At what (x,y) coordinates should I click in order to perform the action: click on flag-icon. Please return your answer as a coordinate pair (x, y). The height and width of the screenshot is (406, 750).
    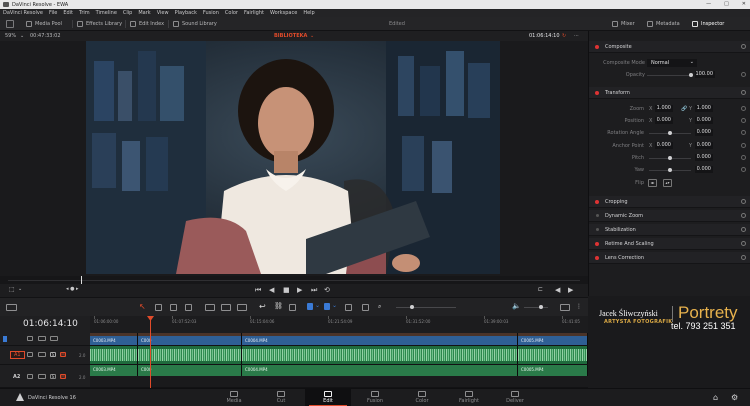
    Looking at the image, I should click on (310, 306).